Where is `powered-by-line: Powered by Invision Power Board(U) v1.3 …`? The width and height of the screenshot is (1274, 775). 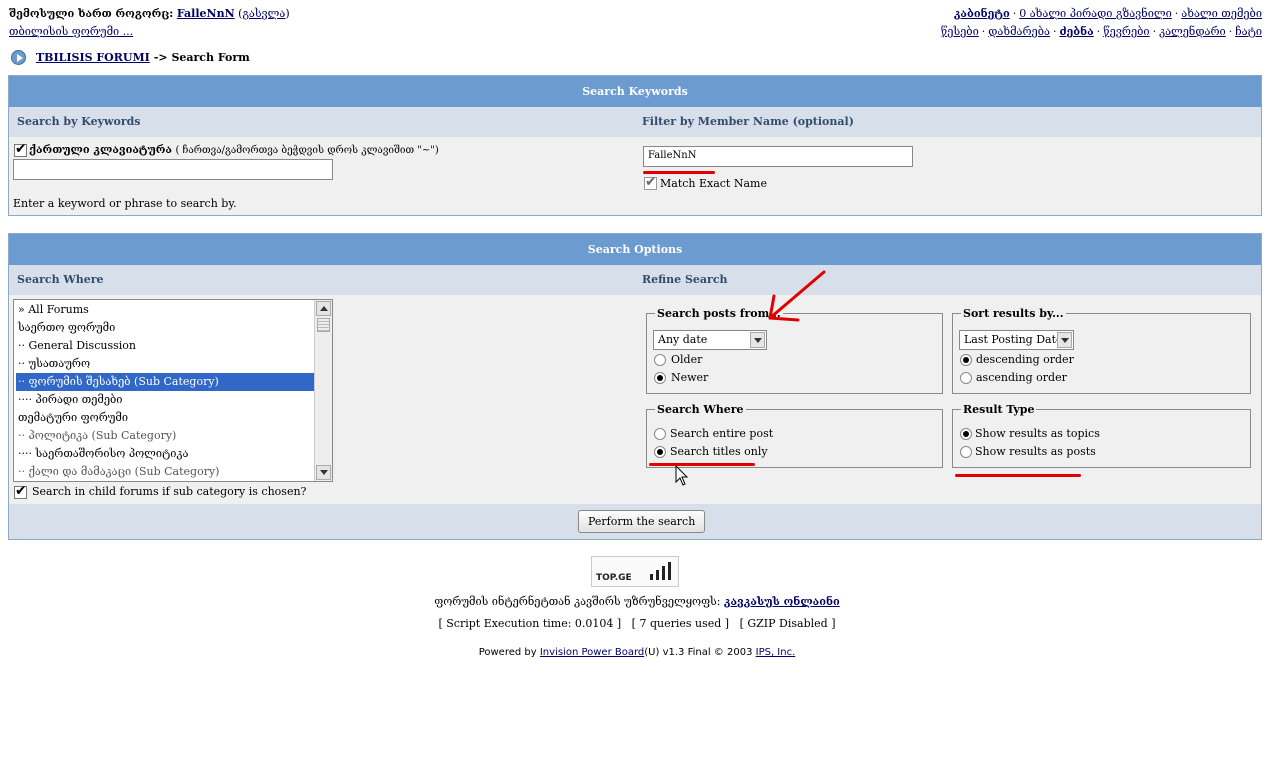
powered-by-line: Powered by Invision Power Board(U) v1.3 … is located at coordinates (637, 652).